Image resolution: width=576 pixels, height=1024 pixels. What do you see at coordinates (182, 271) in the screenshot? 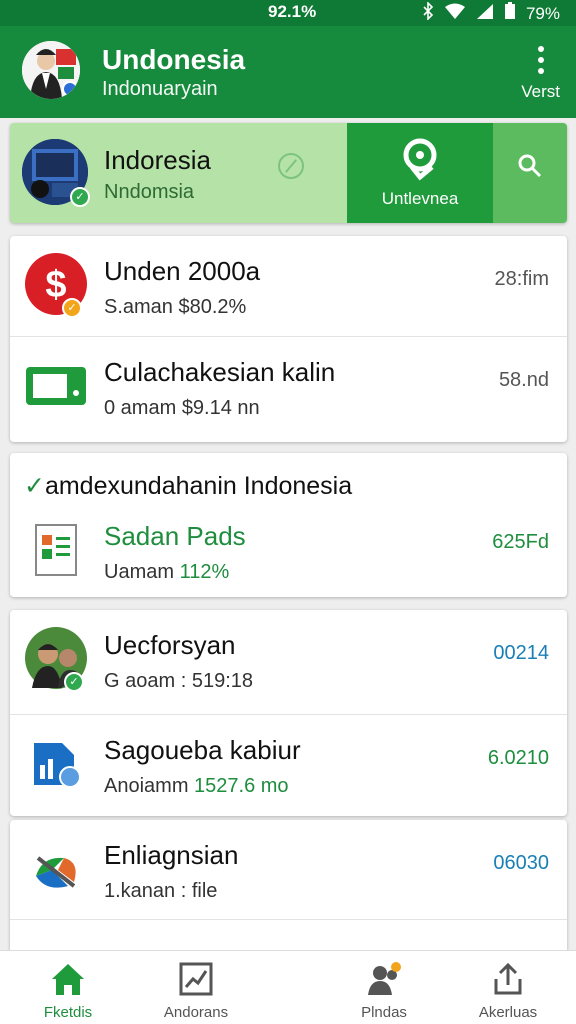
I see `item-title: Unden 2000a` at bounding box center [182, 271].